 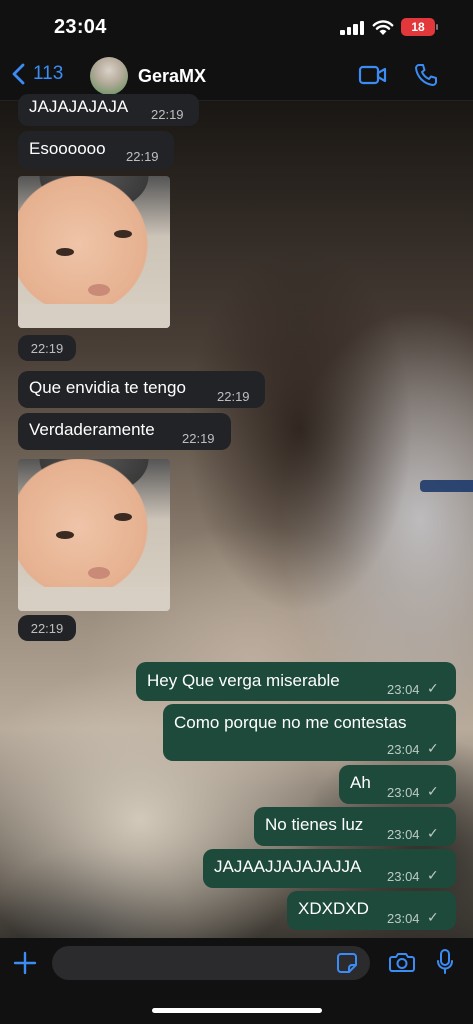 What do you see at coordinates (288, 866) in the screenshot?
I see `message-text: JAJAAJJAJAJAJJA` at bounding box center [288, 866].